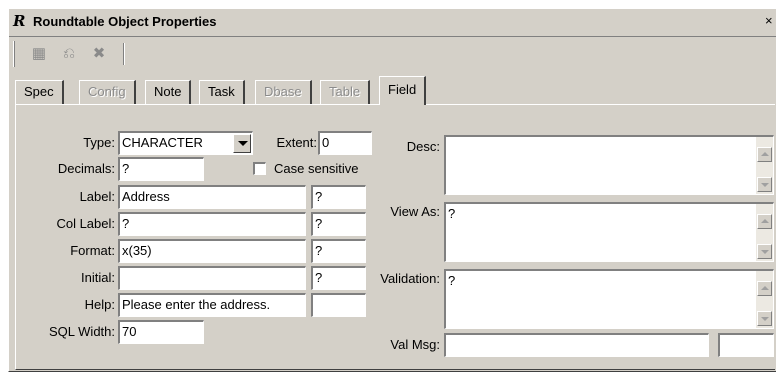 Image resolution: width=776 pixels, height=372 pixels. What do you see at coordinates (764, 299) in the screenshot?
I see `validation-scrollbar` at bounding box center [764, 299].